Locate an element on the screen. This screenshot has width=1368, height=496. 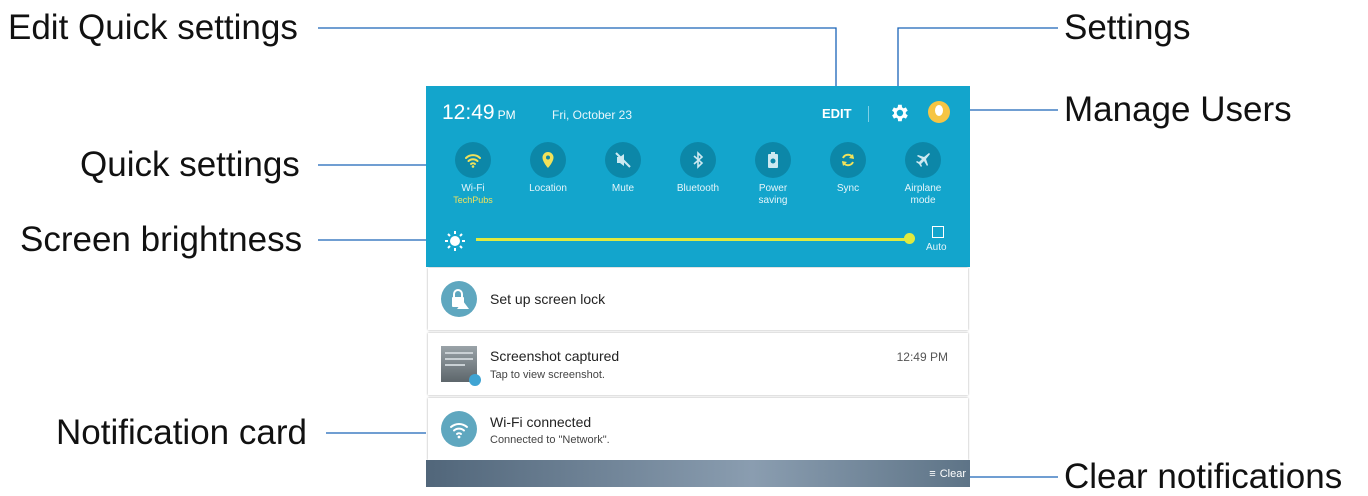
qs-sync: Sync is located at coordinates (848, 168).